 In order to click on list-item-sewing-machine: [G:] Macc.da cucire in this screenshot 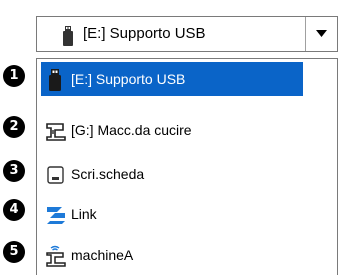, I will do `click(172, 130)`.